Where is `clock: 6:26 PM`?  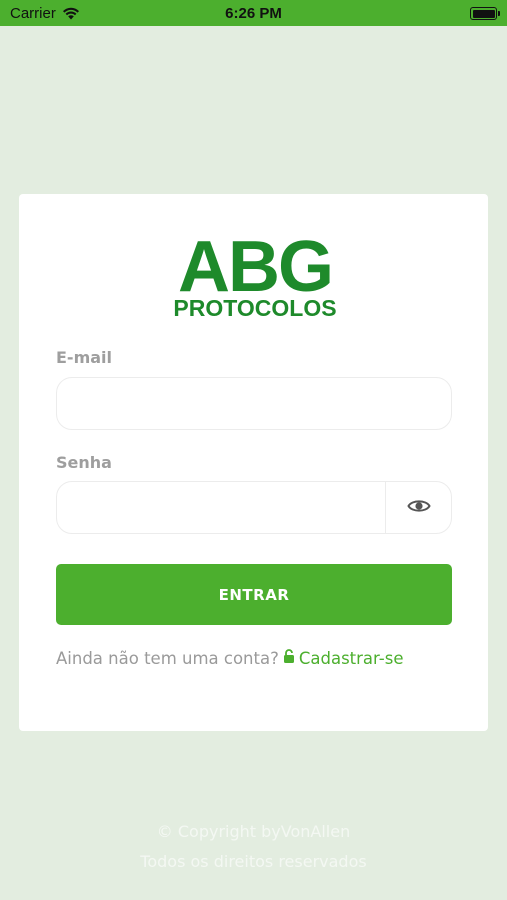 clock: 6:26 PM is located at coordinates (253, 13).